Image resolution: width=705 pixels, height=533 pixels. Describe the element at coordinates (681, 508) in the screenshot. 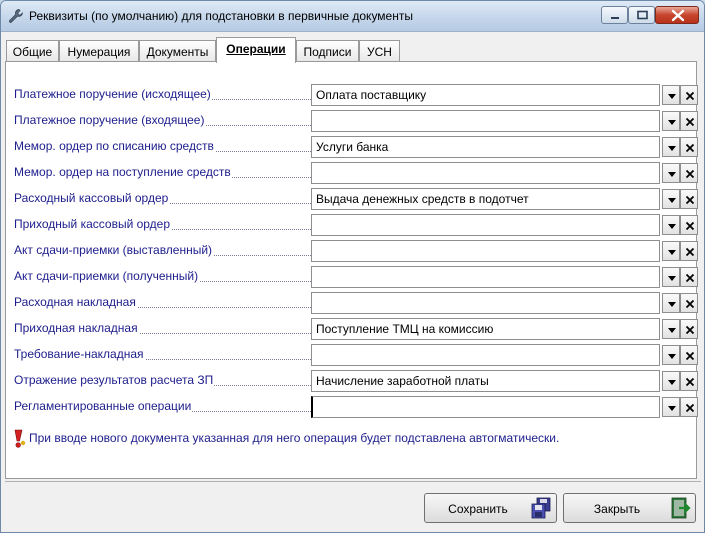

I see `exit-door-icon` at that location.